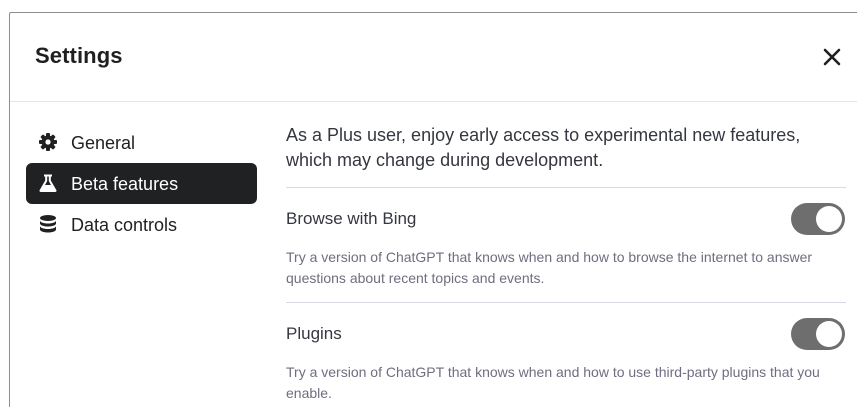 The height and width of the screenshot is (407, 857). I want to click on sidebar-item-general: General, so click(141, 142).